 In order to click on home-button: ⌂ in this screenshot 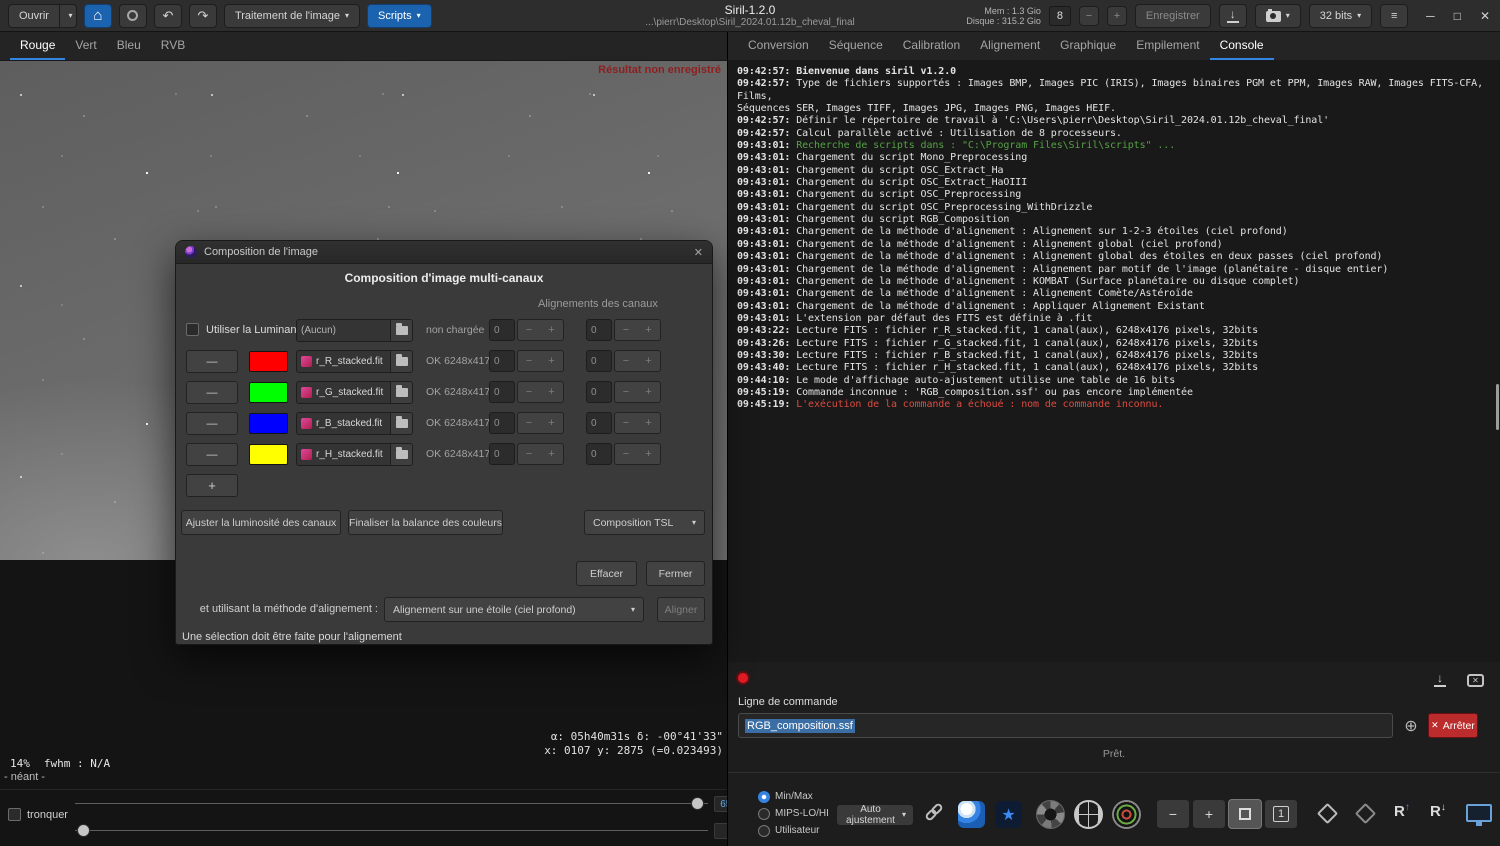, I will do `click(97, 15)`.